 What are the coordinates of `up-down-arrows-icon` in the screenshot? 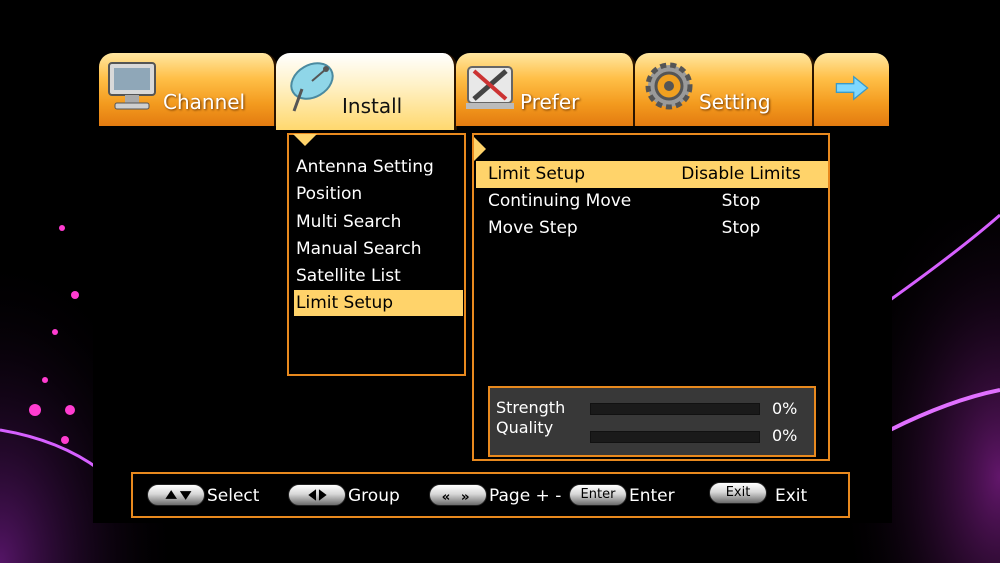 It's located at (178, 495).